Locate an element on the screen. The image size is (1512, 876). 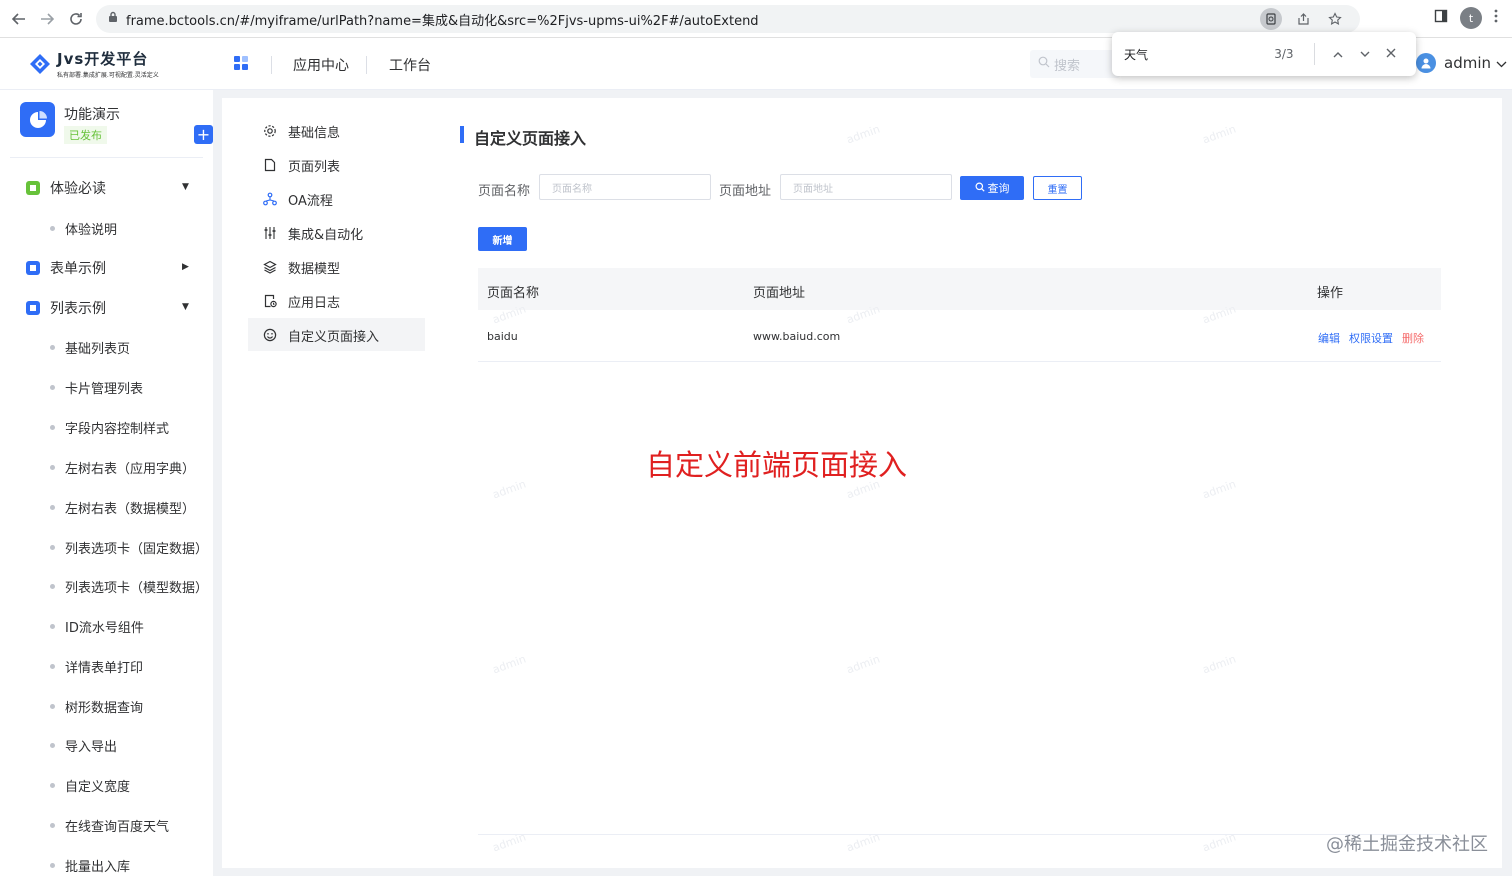
logo-icon is located at coordinates (40, 63).